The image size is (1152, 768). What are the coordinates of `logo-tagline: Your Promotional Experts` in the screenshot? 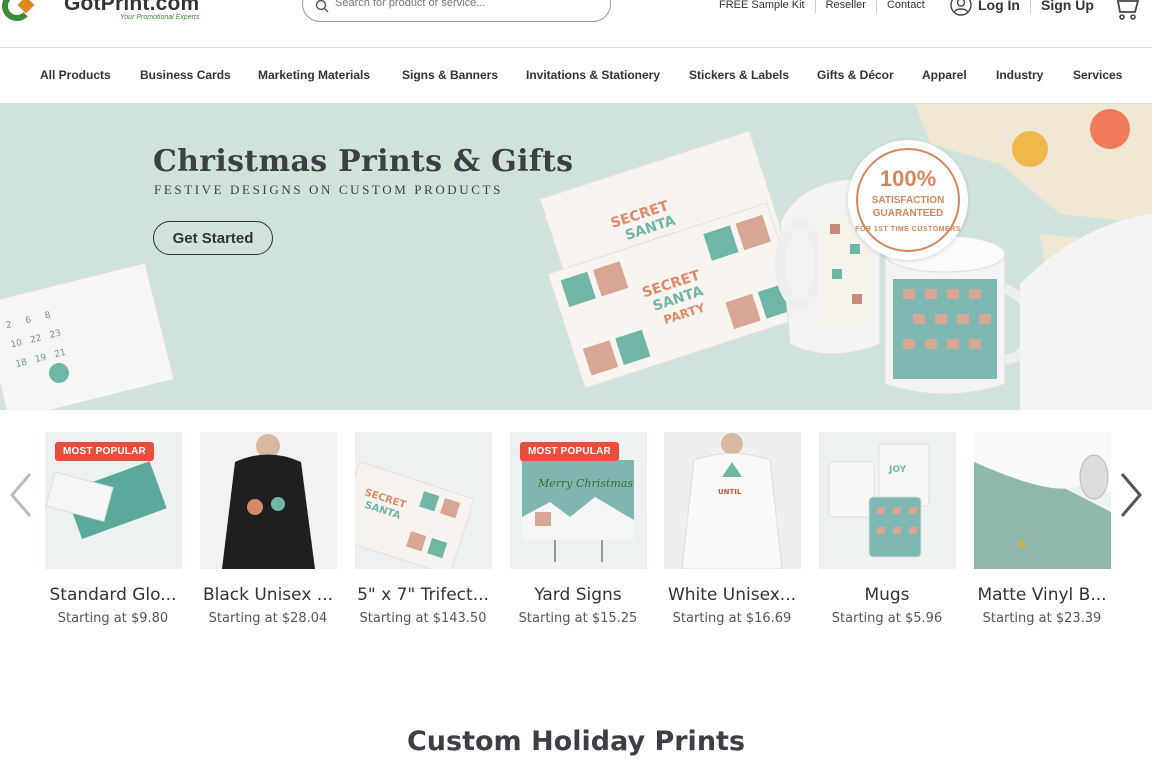 It's located at (160, 17).